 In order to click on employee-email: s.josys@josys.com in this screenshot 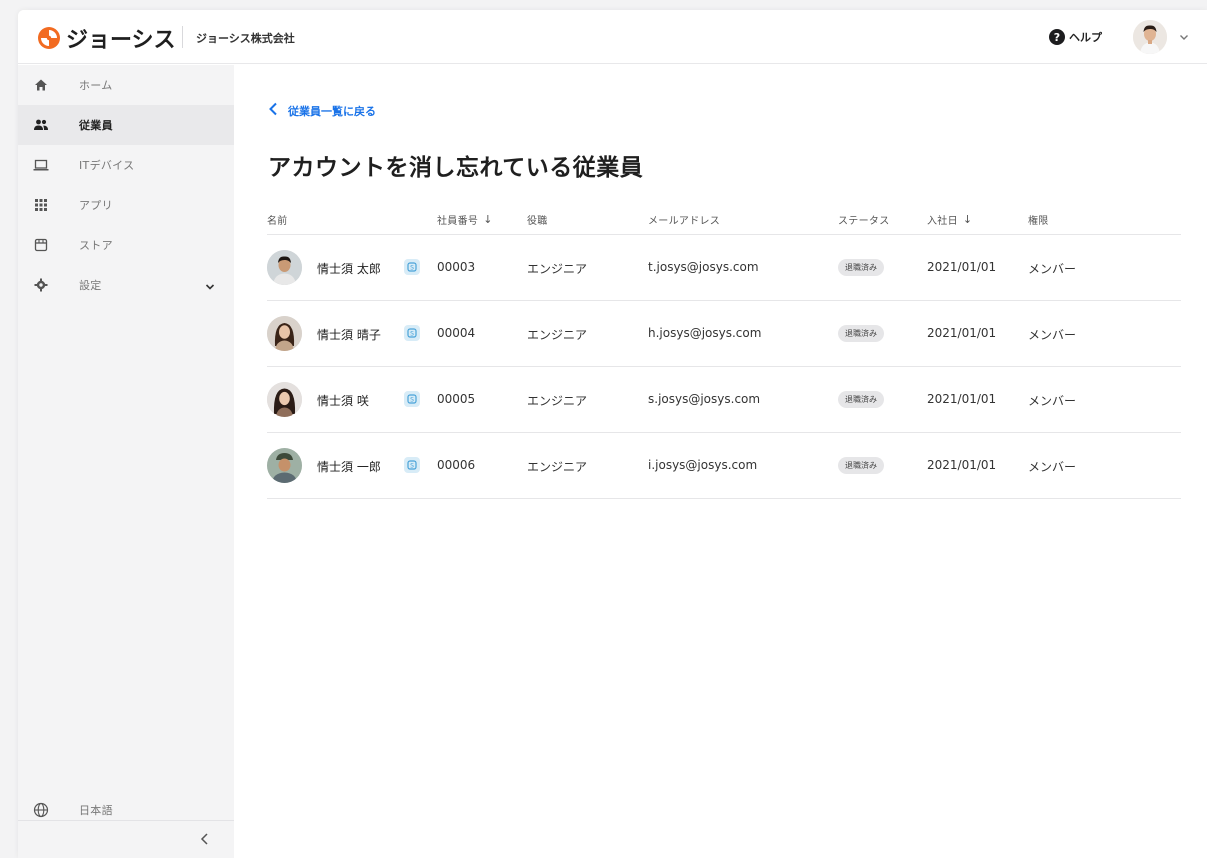, I will do `click(704, 399)`.